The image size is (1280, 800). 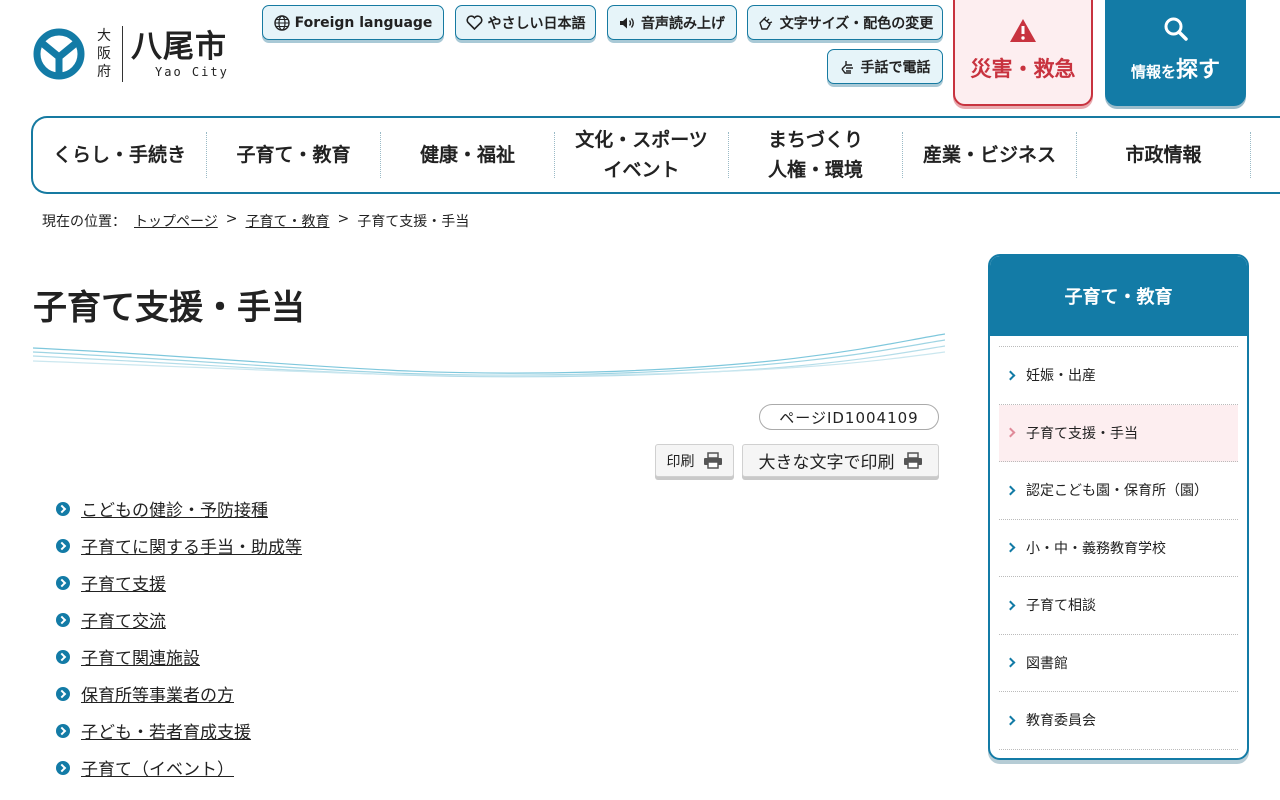 What do you see at coordinates (1047, 663) in the screenshot?
I see `sidebar-item-label: 図書館` at bounding box center [1047, 663].